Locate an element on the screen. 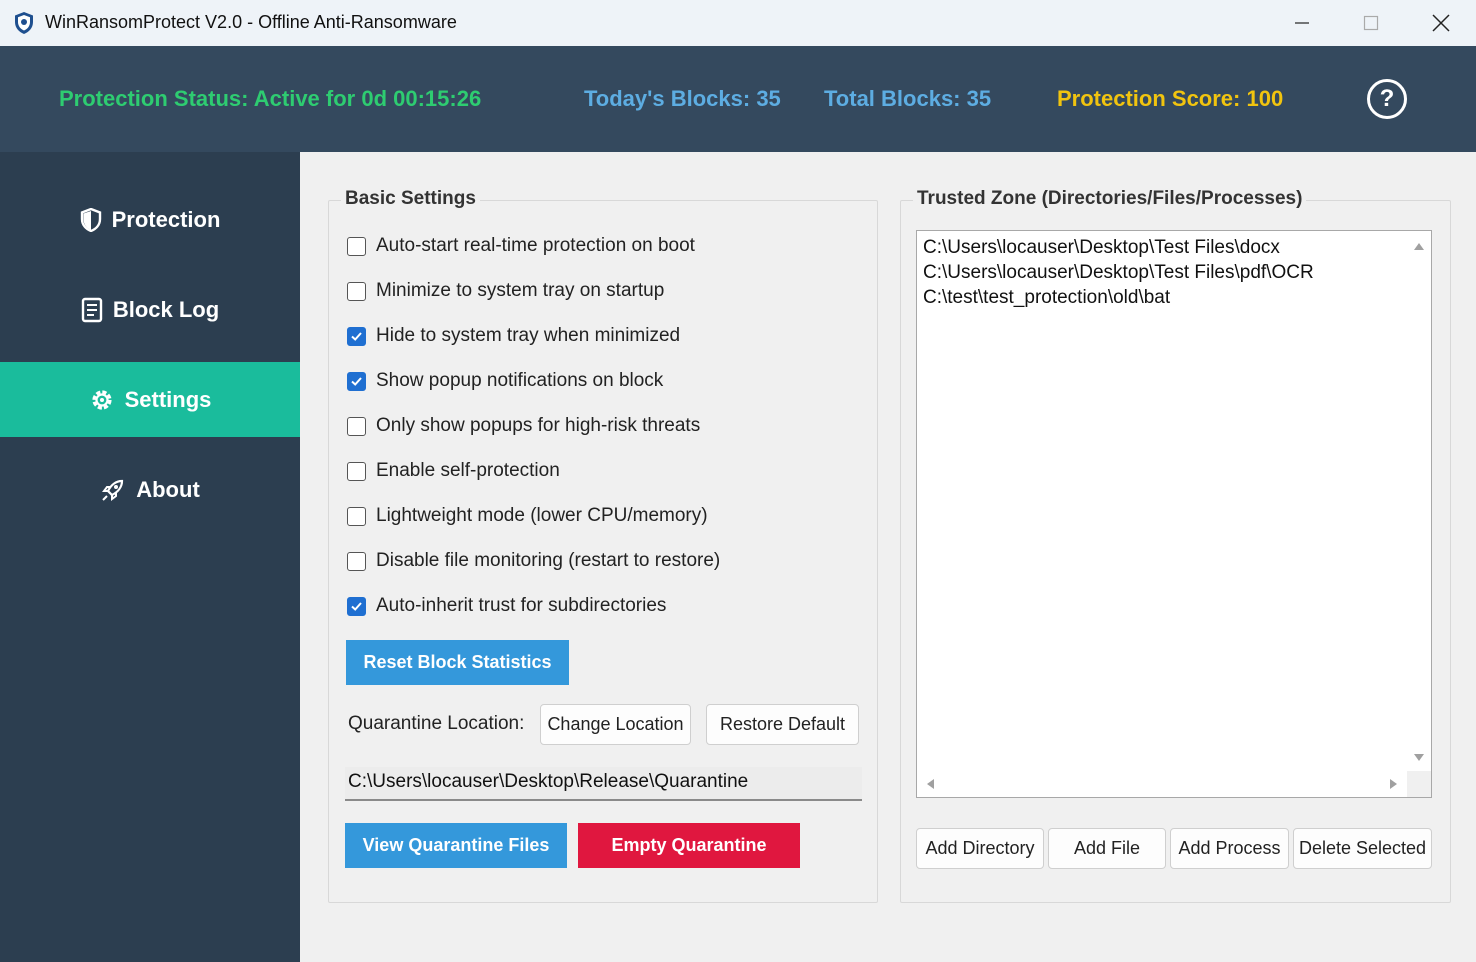 This screenshot has width=1476, height=962. protection-score: Protection Score: 100 is located at coordinates (1170, 98).